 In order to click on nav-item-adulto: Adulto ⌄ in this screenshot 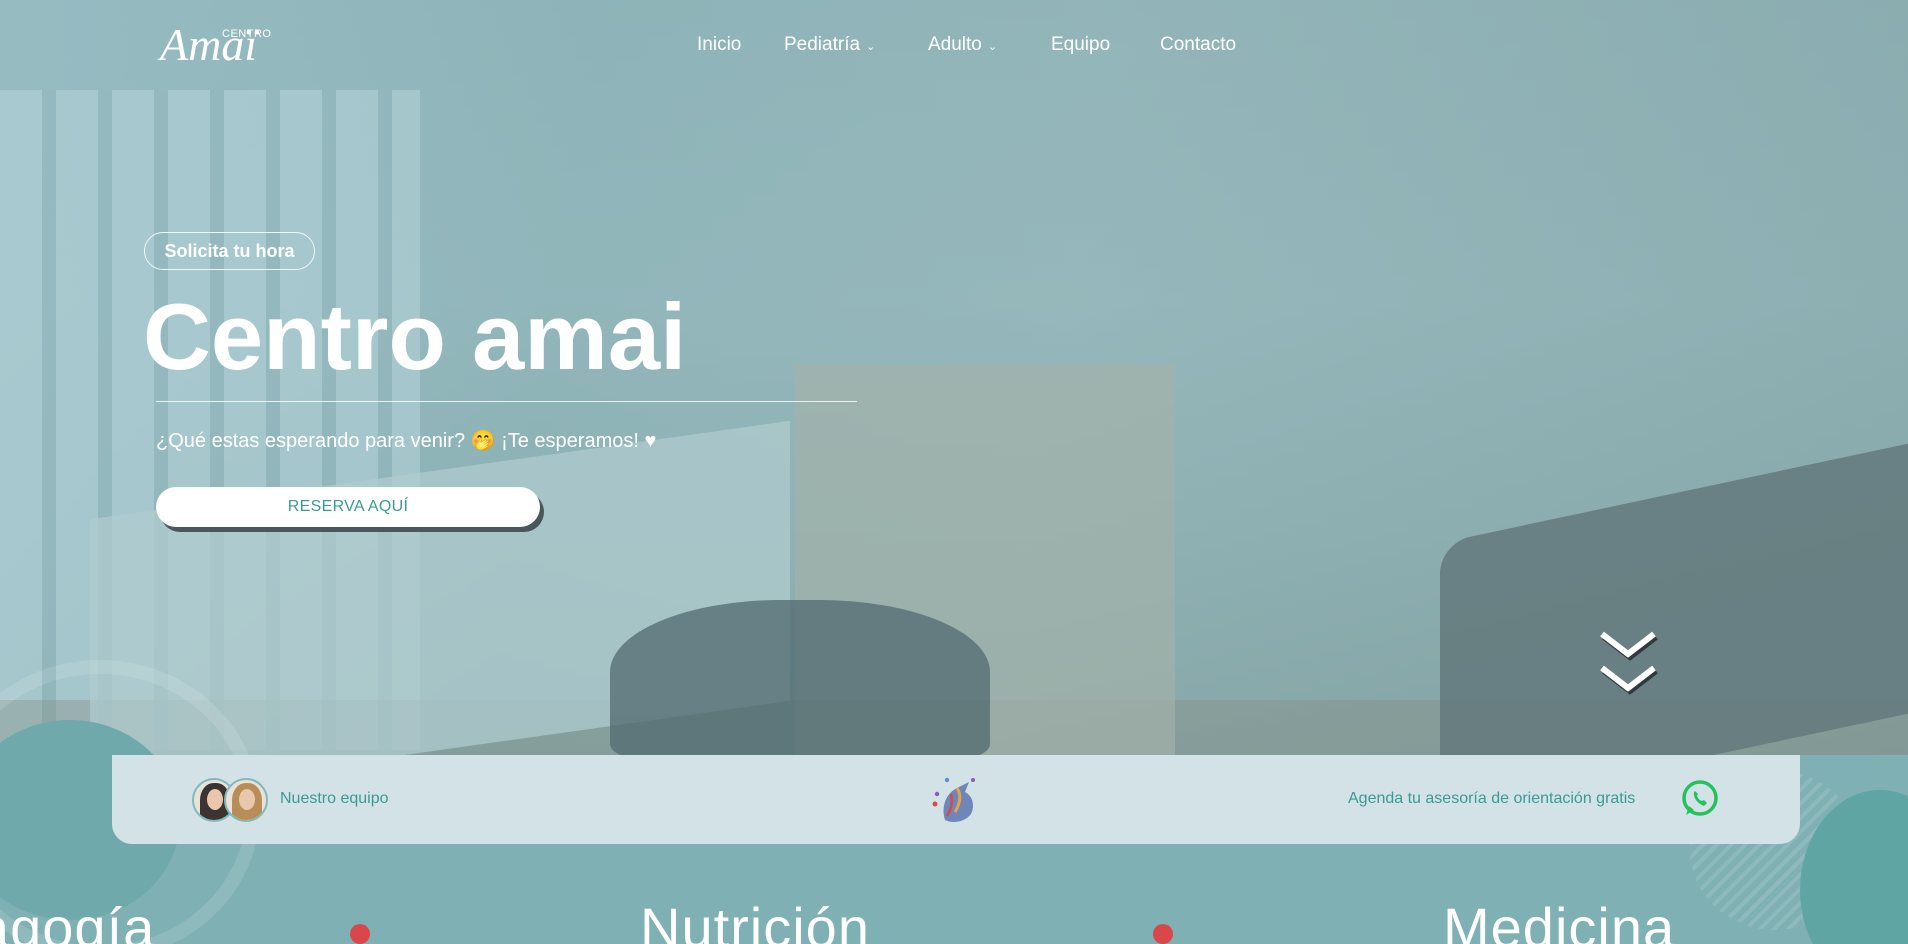, I will do `click(962, 45)`.